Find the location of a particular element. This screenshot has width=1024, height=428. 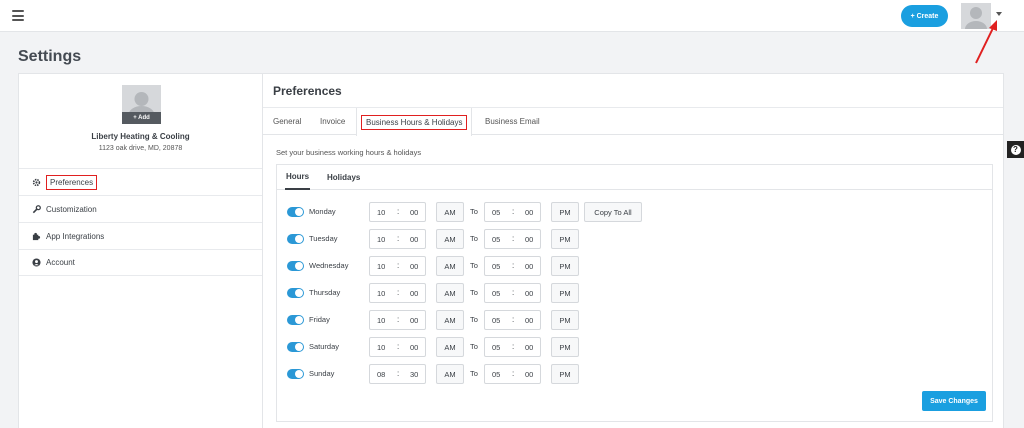

wrench-icon is located at coordinates (36, 209).